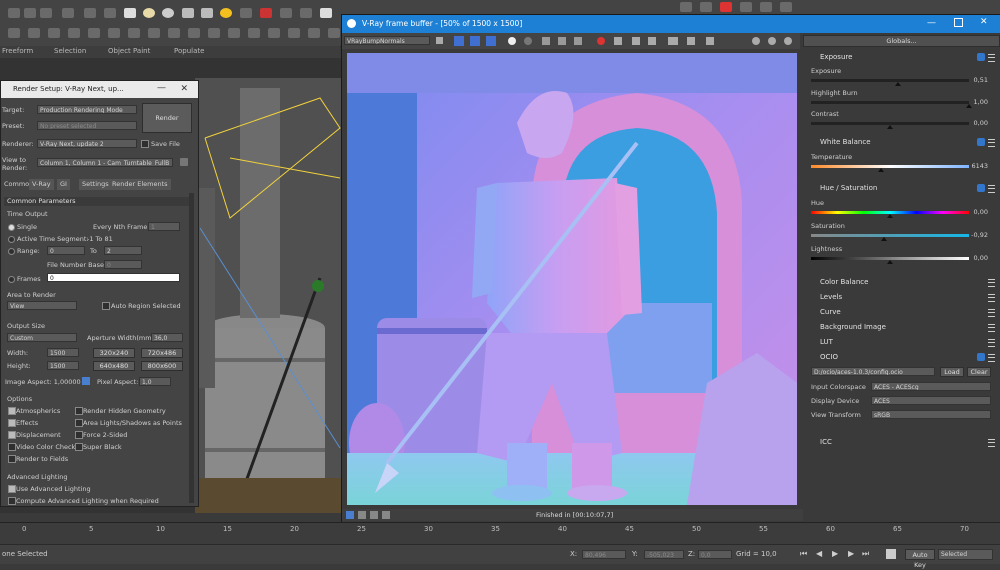  I want to click on bulge-icon, so click(174, 33).